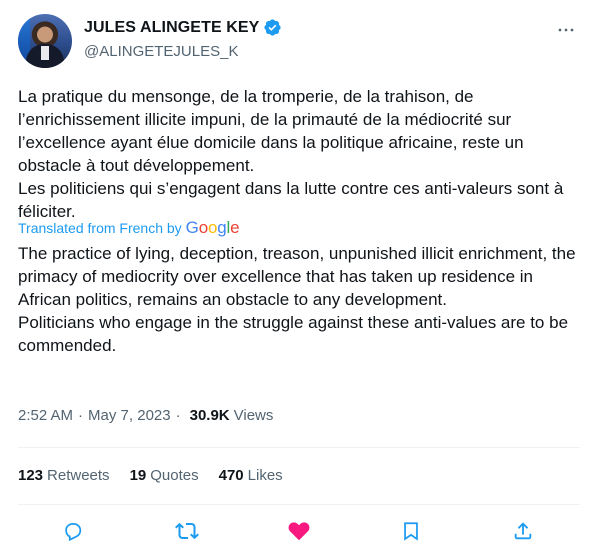 The width and height of the screenshot is (598, 557). I want to click on bookmark-icon, so click(411, 531).